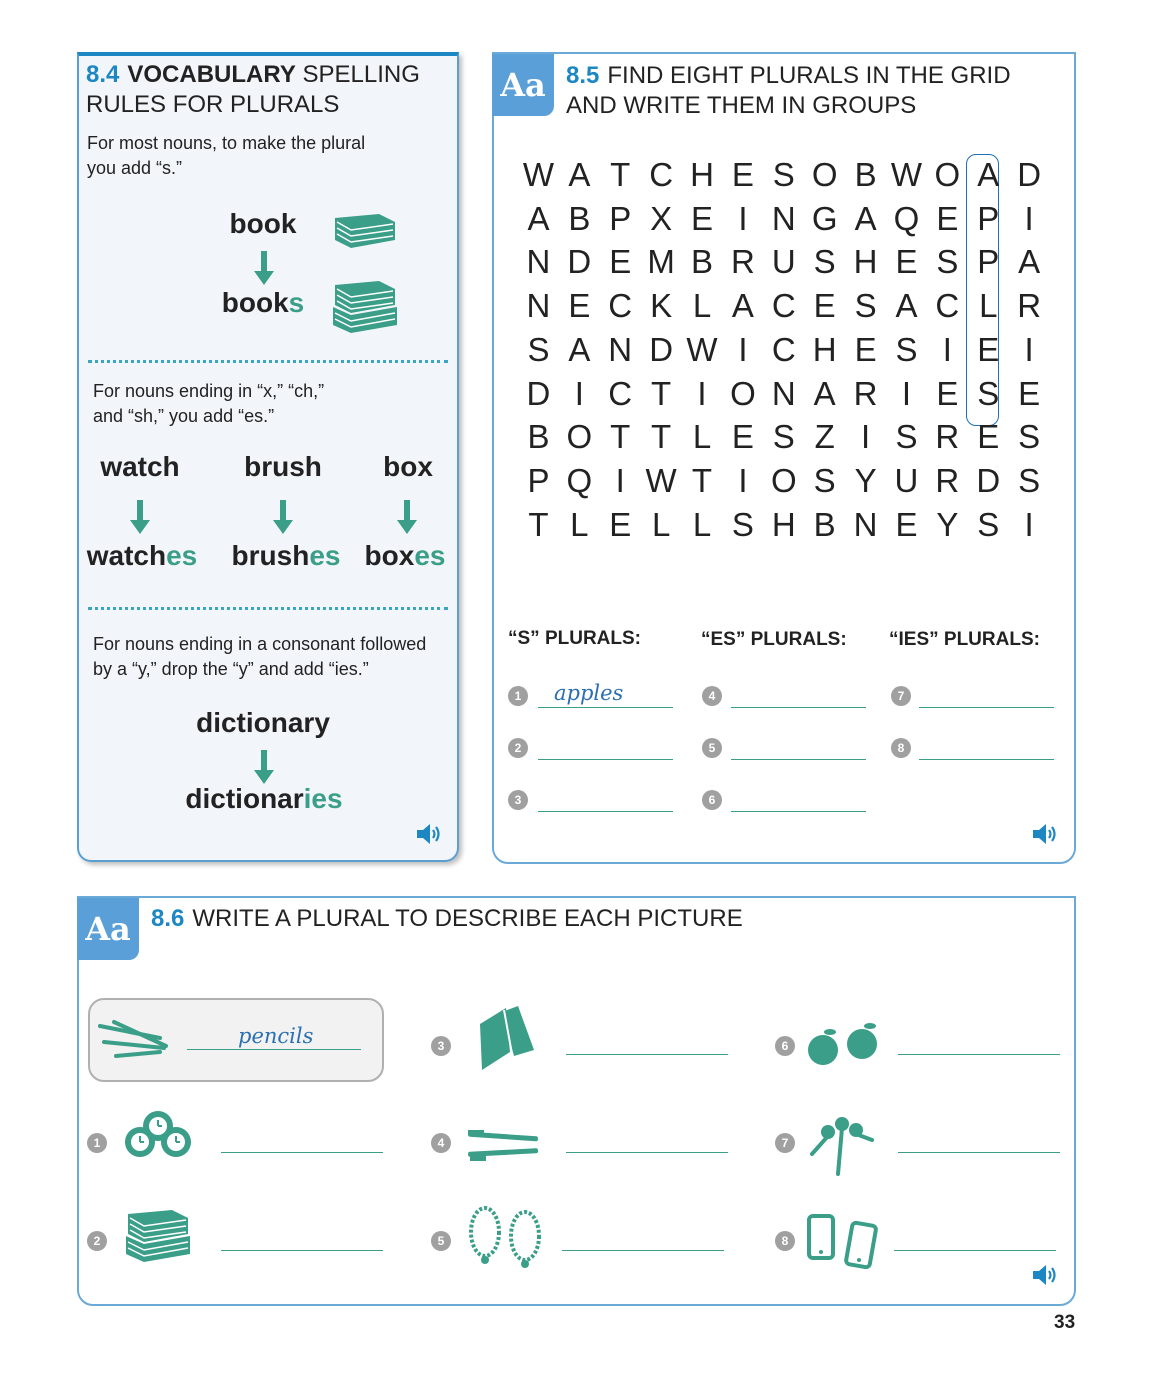 The image size is (1152, 1376). Describe the element at coordinates (783, 262) in the screenshot. I see `grid-letter: U` at that location.